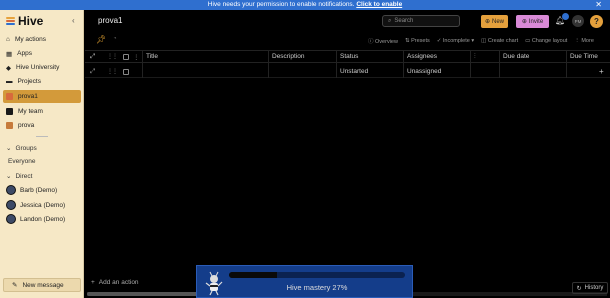 The height and width of the screenshot is (298, 610). I want to click on person-name: Barb (Demo), so click(39, 190).